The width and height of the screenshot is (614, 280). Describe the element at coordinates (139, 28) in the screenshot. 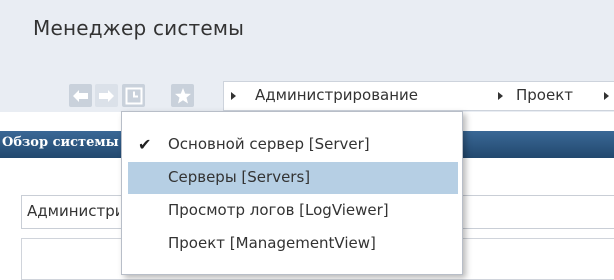

I see `app-title: Менеджер системы` at that location.